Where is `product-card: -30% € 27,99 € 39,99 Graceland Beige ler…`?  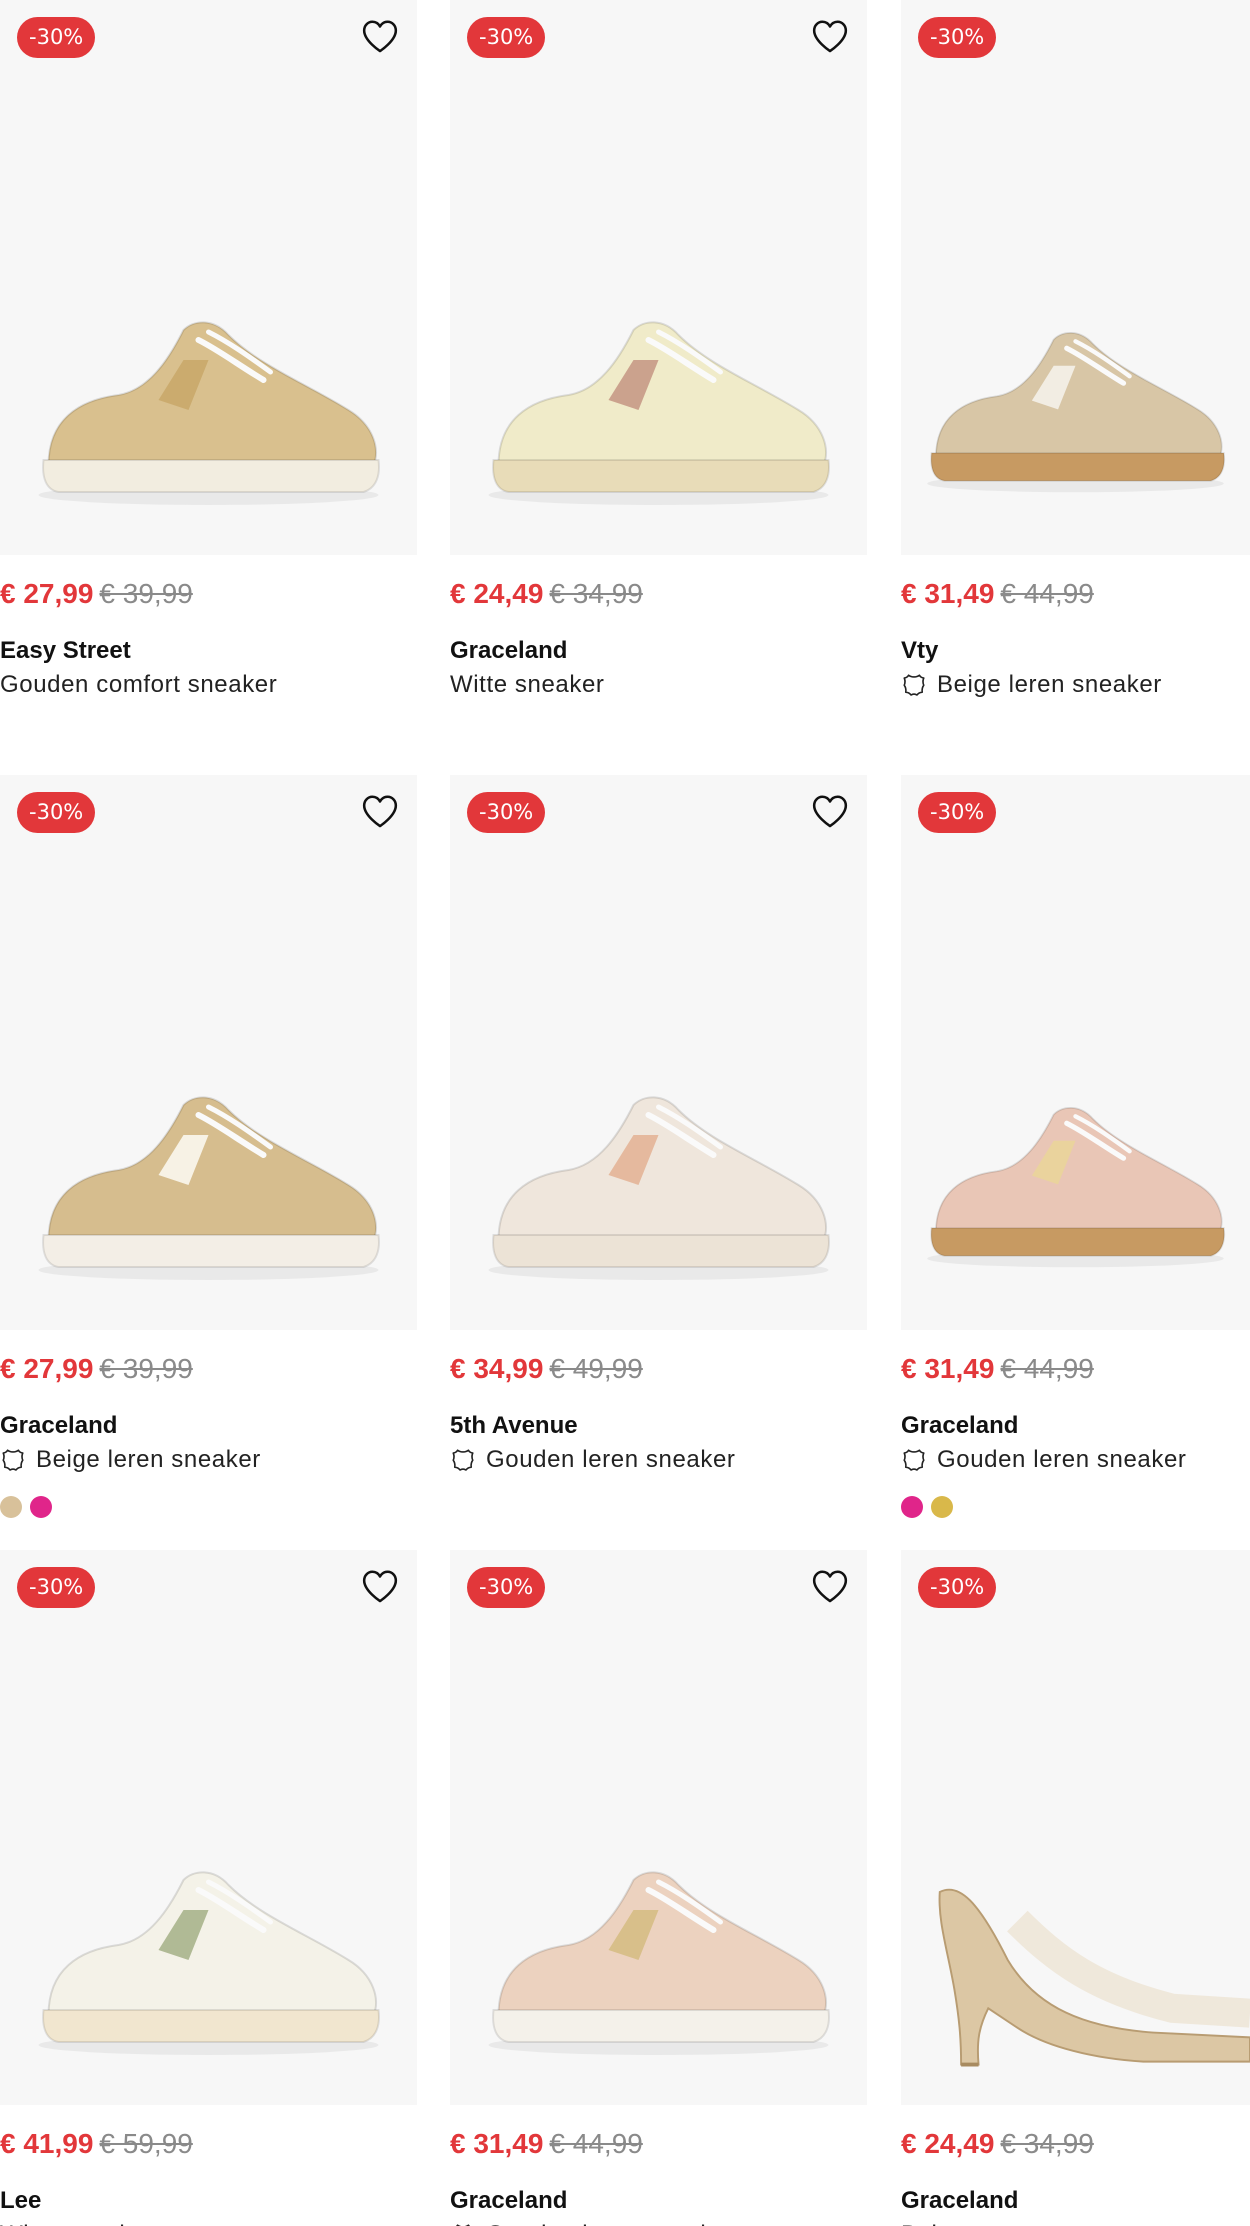 product-card: -30% € 27,99 € 39,99 Graceland Beige ler… is located at coordinates (208, 1160).